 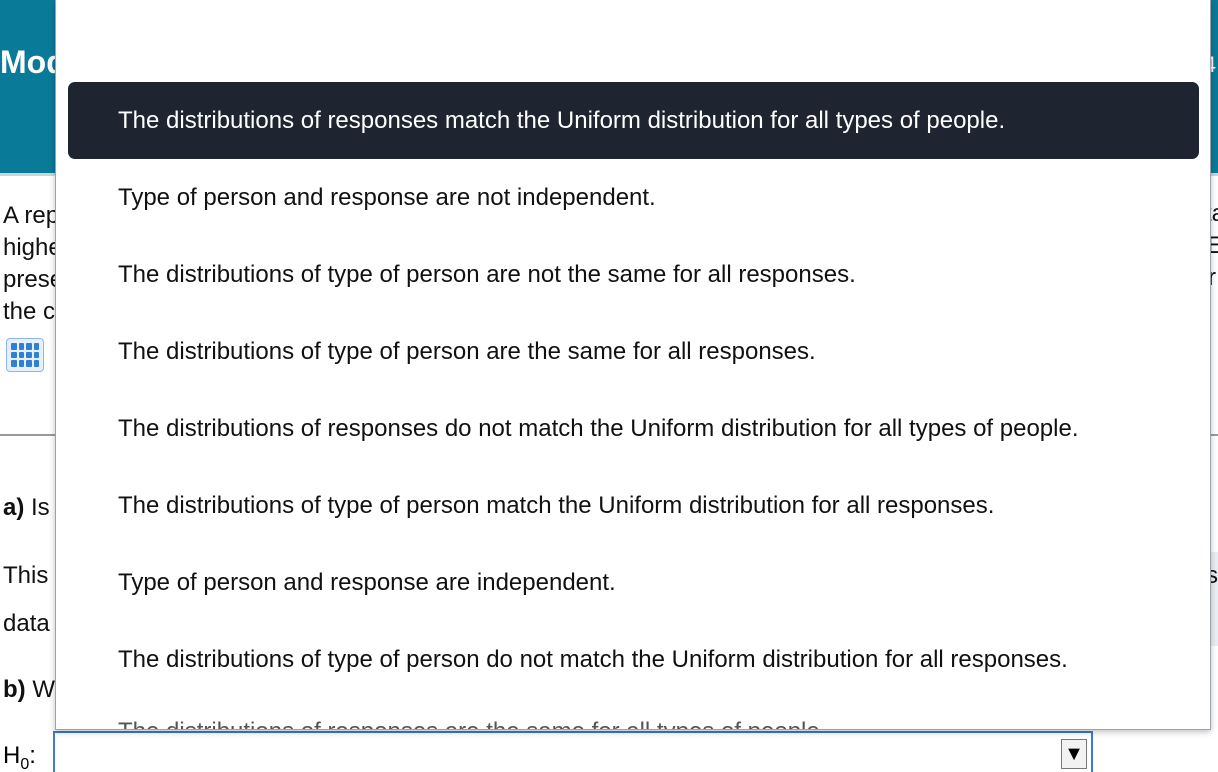 What do you see at coordinates (40, 507) in the screenshot?
I see `part-a-text: Is` at bounding box center [40, 507].